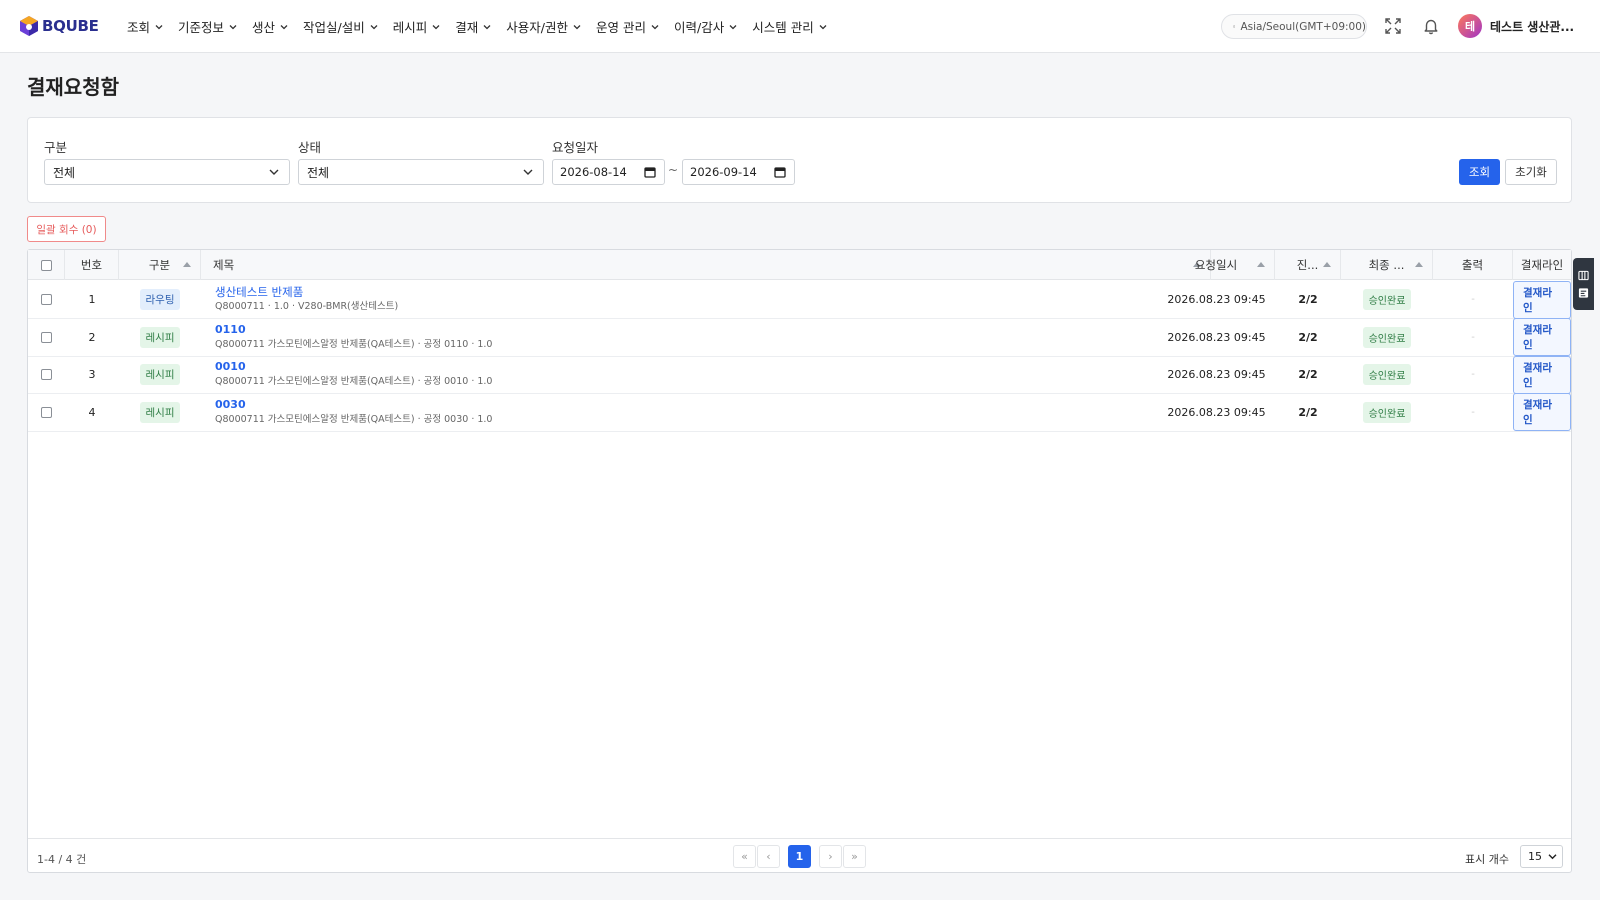 This screenshot has width=1600, height=900. I want to click on row-approval-line-cell: 결재라인, so click(1542, 374).